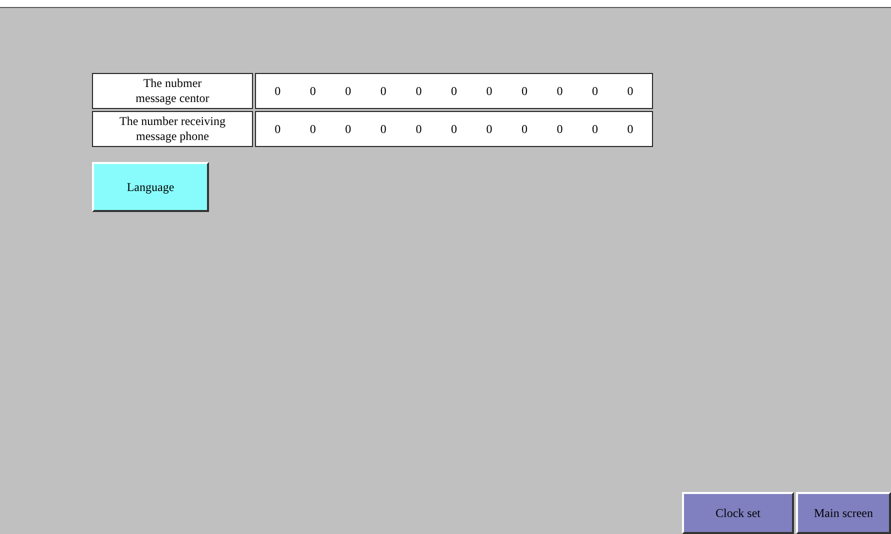 This screenshot has width=891, height=534. Describe the element at coordinates (843, 513) in the screenshot. I see `nav-button: Main screen` at that location.